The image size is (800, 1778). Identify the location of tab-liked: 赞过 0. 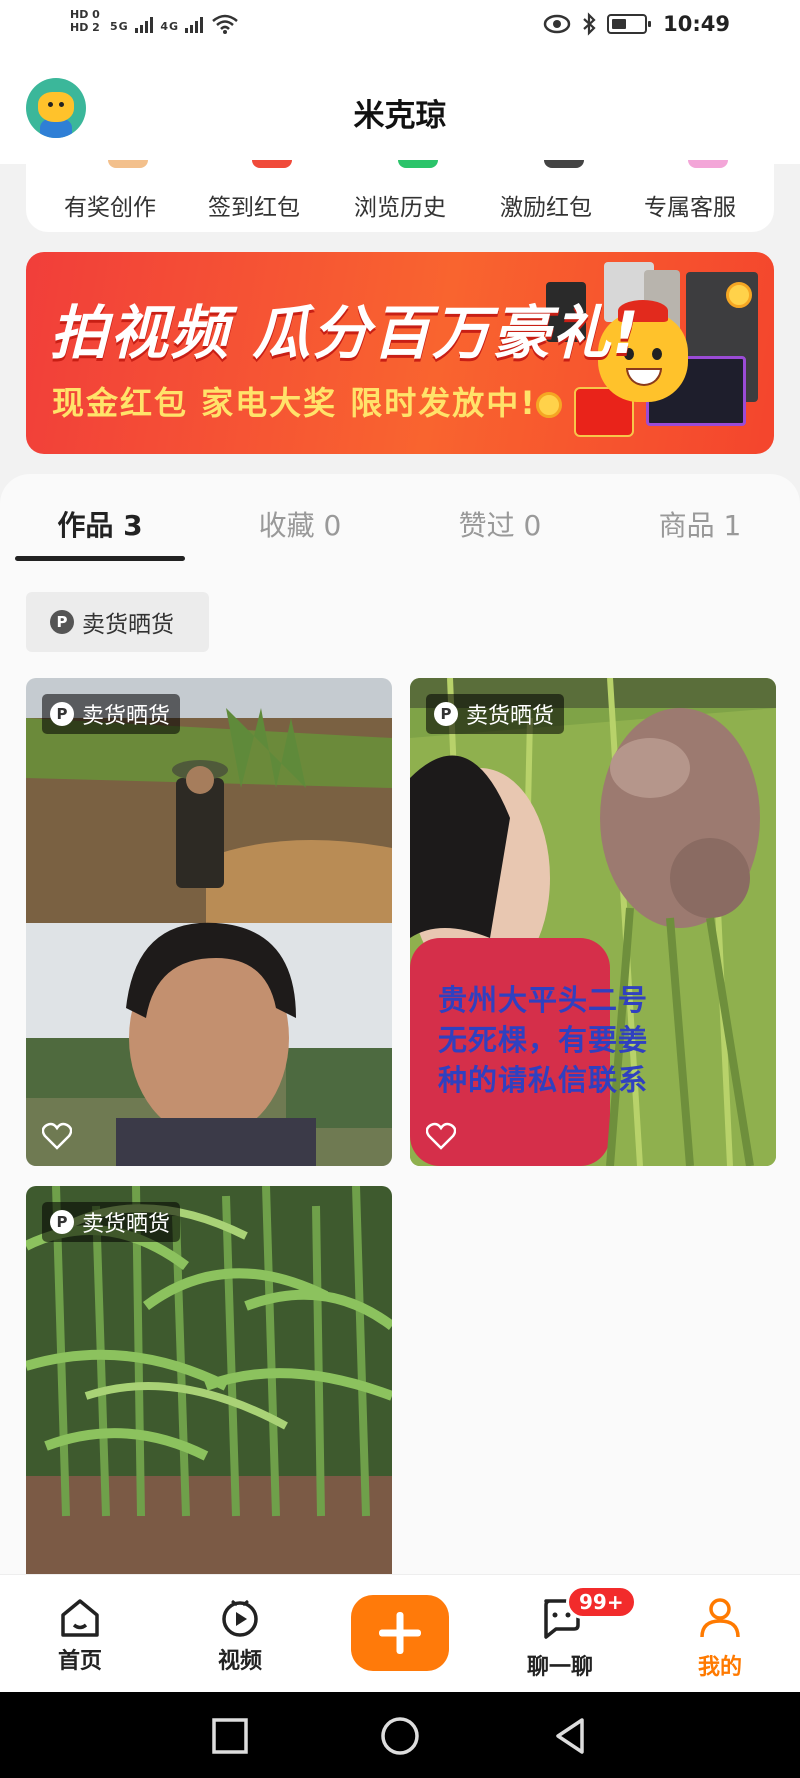
(500, 524).